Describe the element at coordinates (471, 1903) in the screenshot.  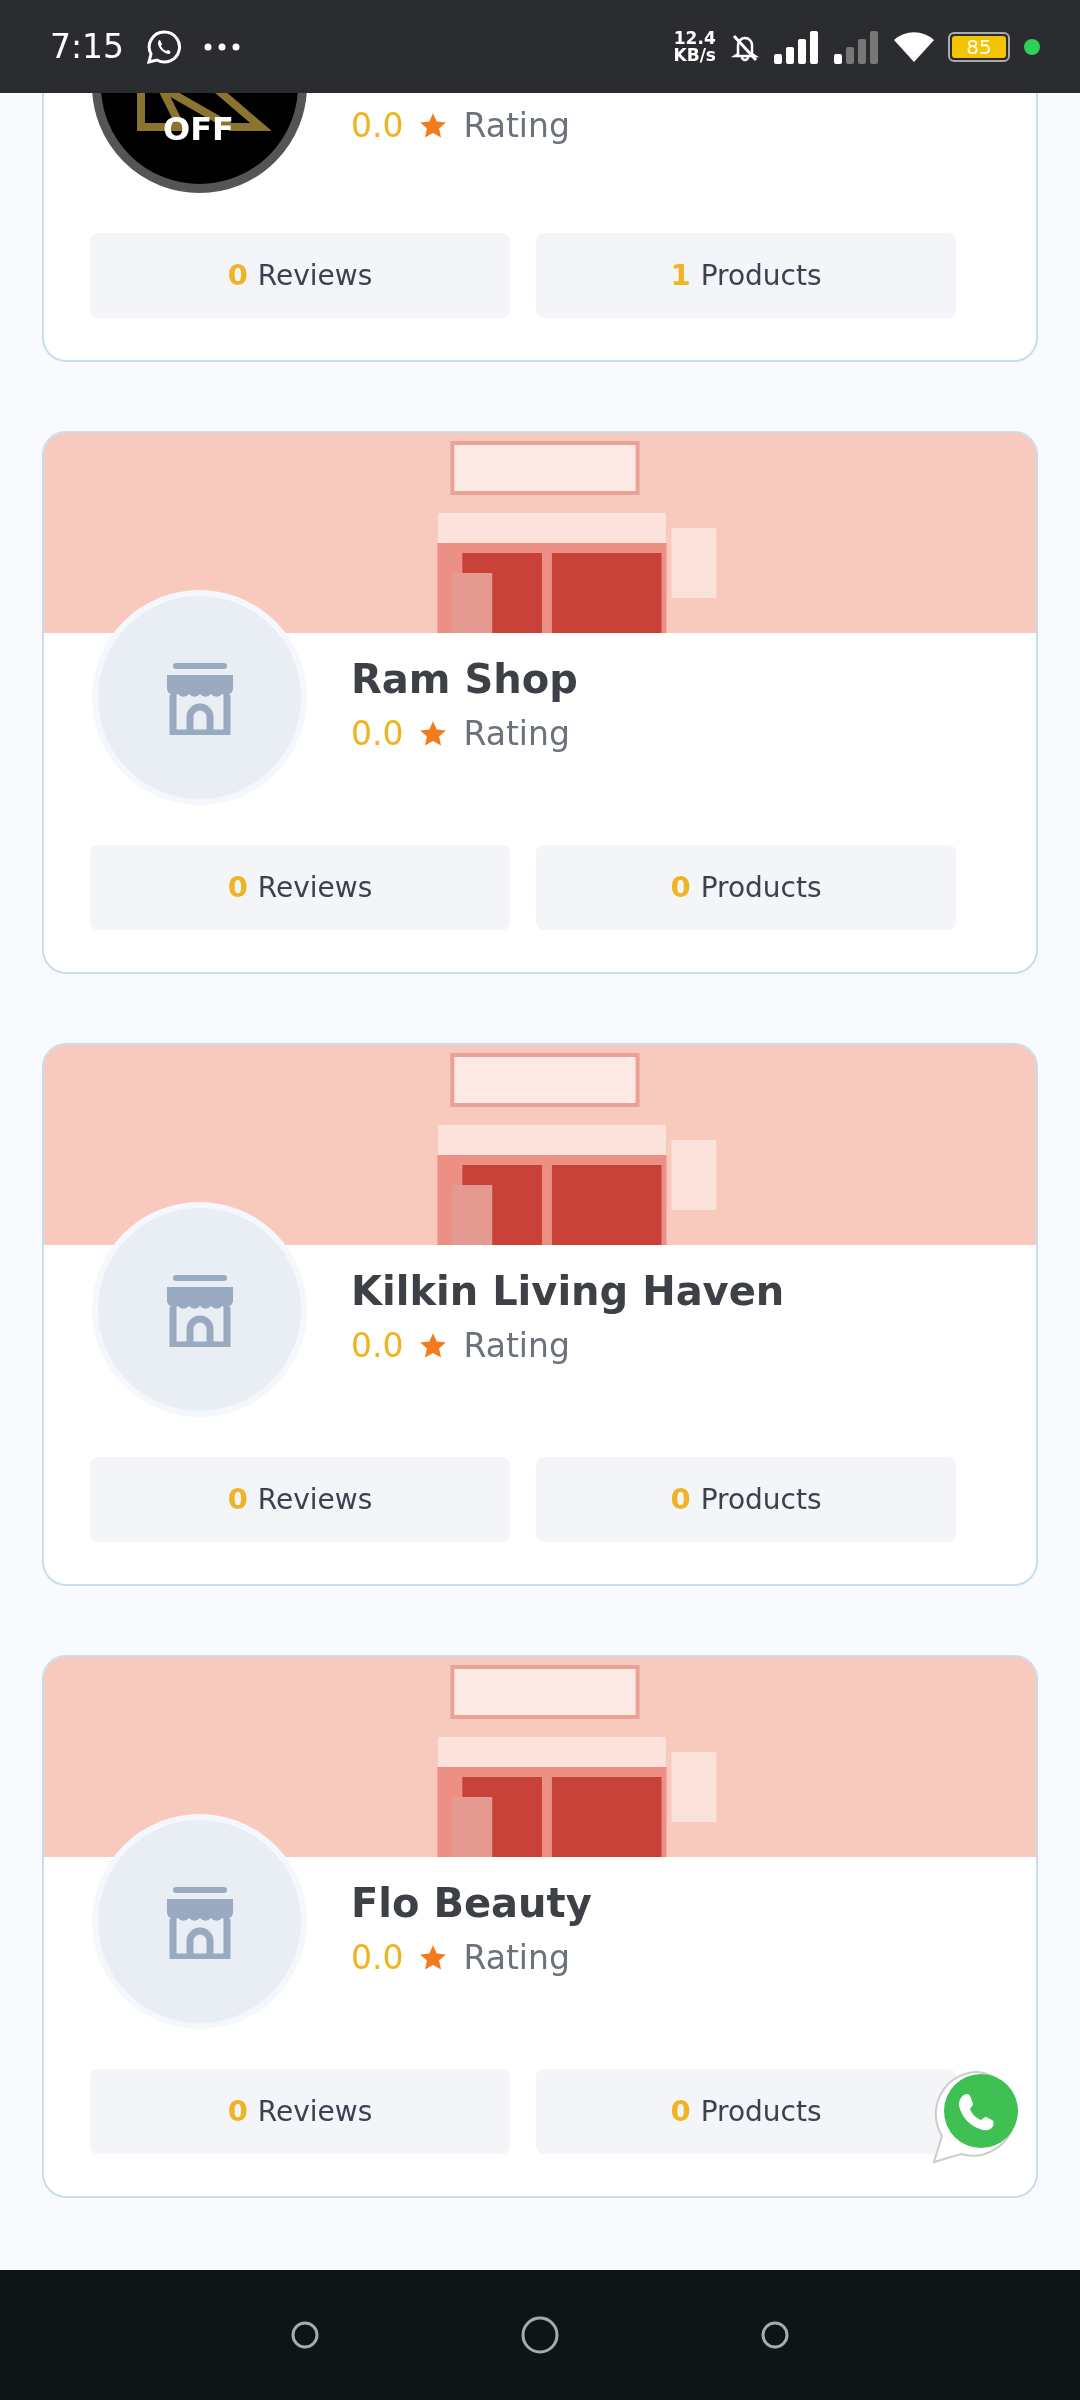
I see `store-name: Flo Beauty` at that location.